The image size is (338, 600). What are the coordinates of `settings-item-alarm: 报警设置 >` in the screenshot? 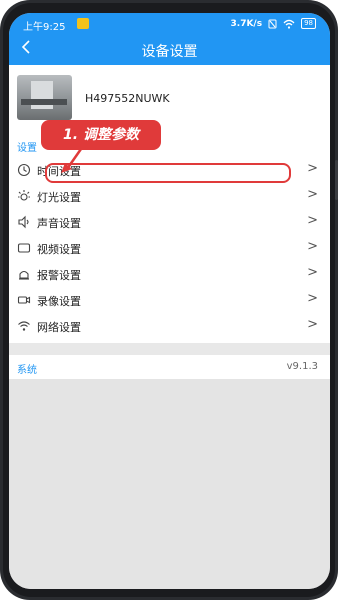 It's located at (169, 274).